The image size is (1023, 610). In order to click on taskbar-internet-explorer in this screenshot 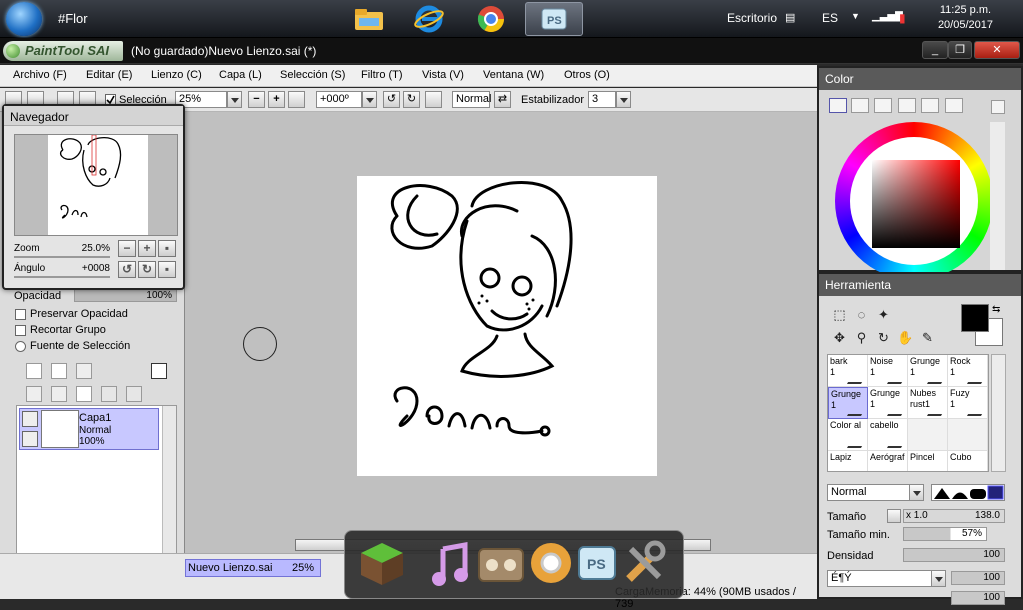, I will do `click(429, 19)`.